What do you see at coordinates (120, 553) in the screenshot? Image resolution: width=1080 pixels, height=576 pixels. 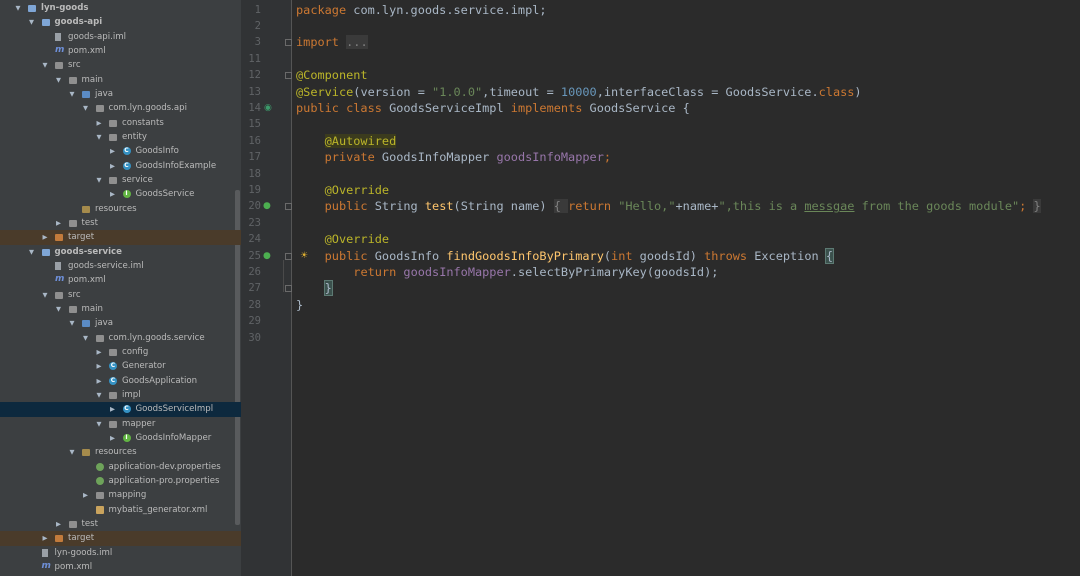 I see `tree-item: lyn-goods.iml` at bounding box center [120, 553].